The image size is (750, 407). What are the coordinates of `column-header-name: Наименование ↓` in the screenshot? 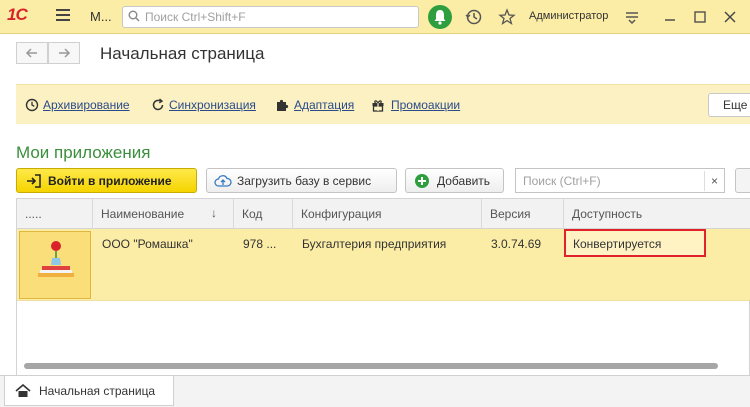 It's located at (163, 214).